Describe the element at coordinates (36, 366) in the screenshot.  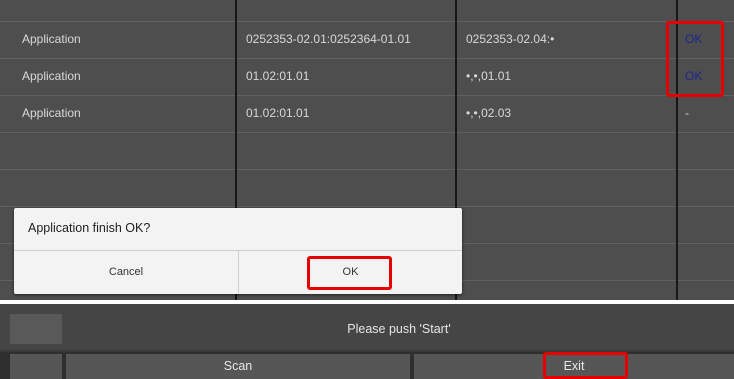
I see `blank-button` at that location.